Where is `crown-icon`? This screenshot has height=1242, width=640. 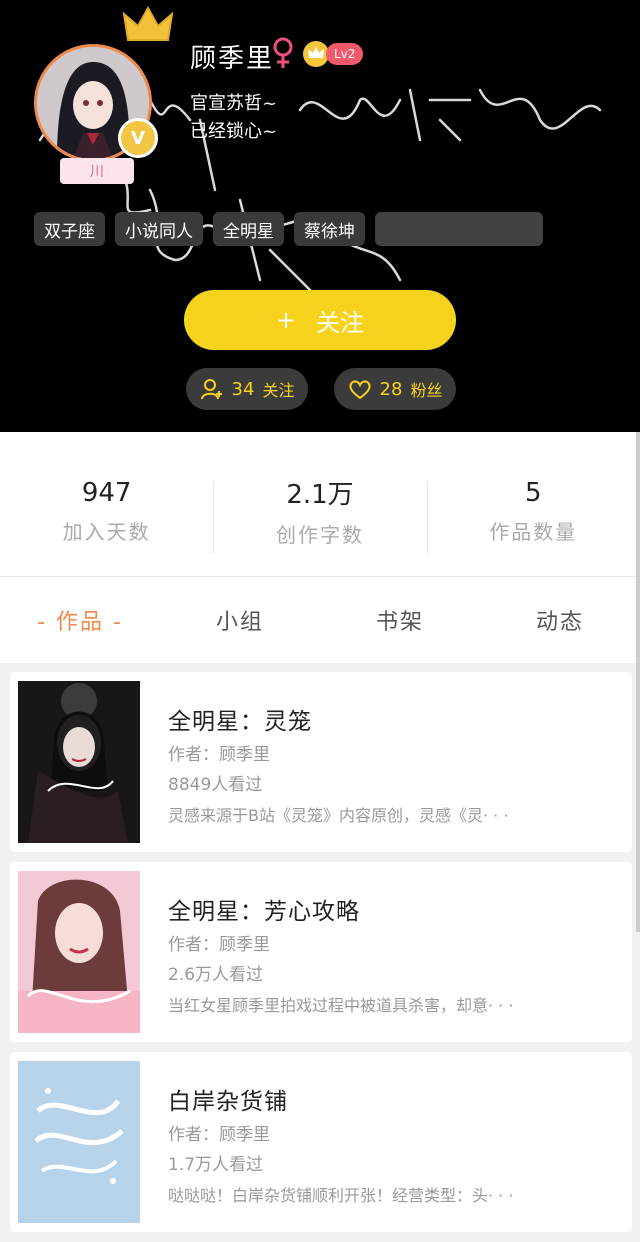 crown-icon is located at coordinates (148, 23).